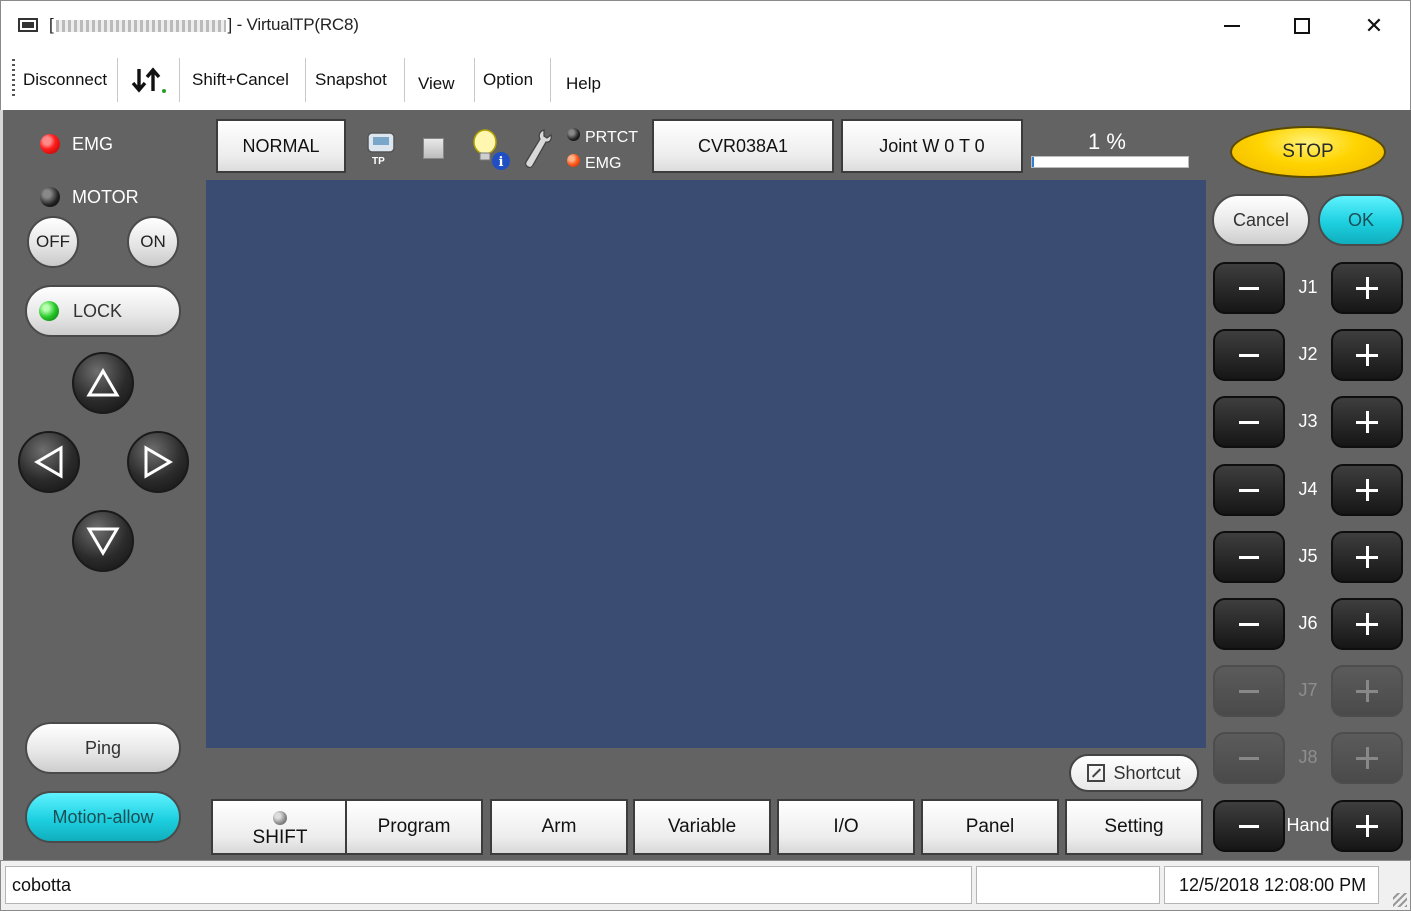  What do you see at coordinates (351, 80) in the screenshot?
I see `menu-snapshot: Snapshot` at bounding box center [351, 80].